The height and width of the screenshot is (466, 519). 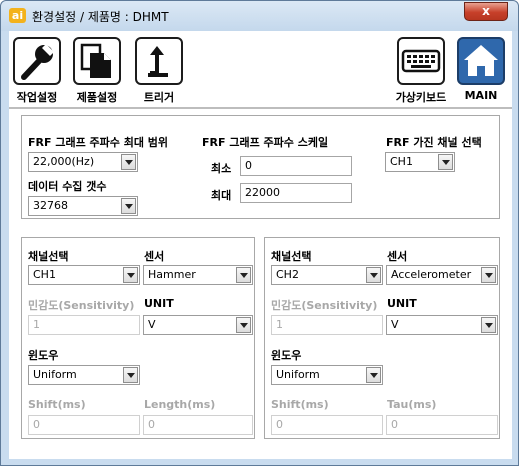 I want to click on main-button: MAIN, so click(x=481, y=71).